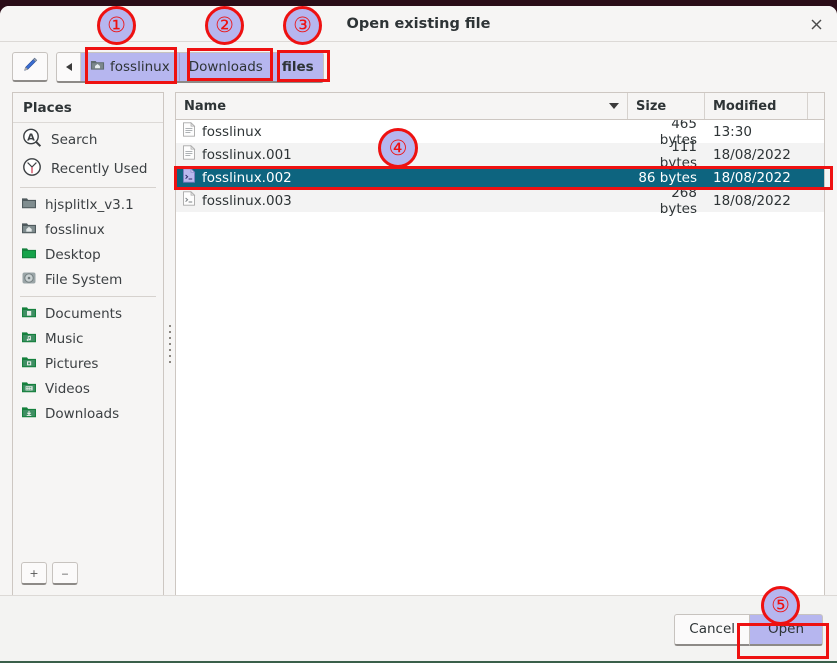 The height and width of the screenshot is (663, 837). I want to click on breadcrumb-label: files, so click(297, 66).